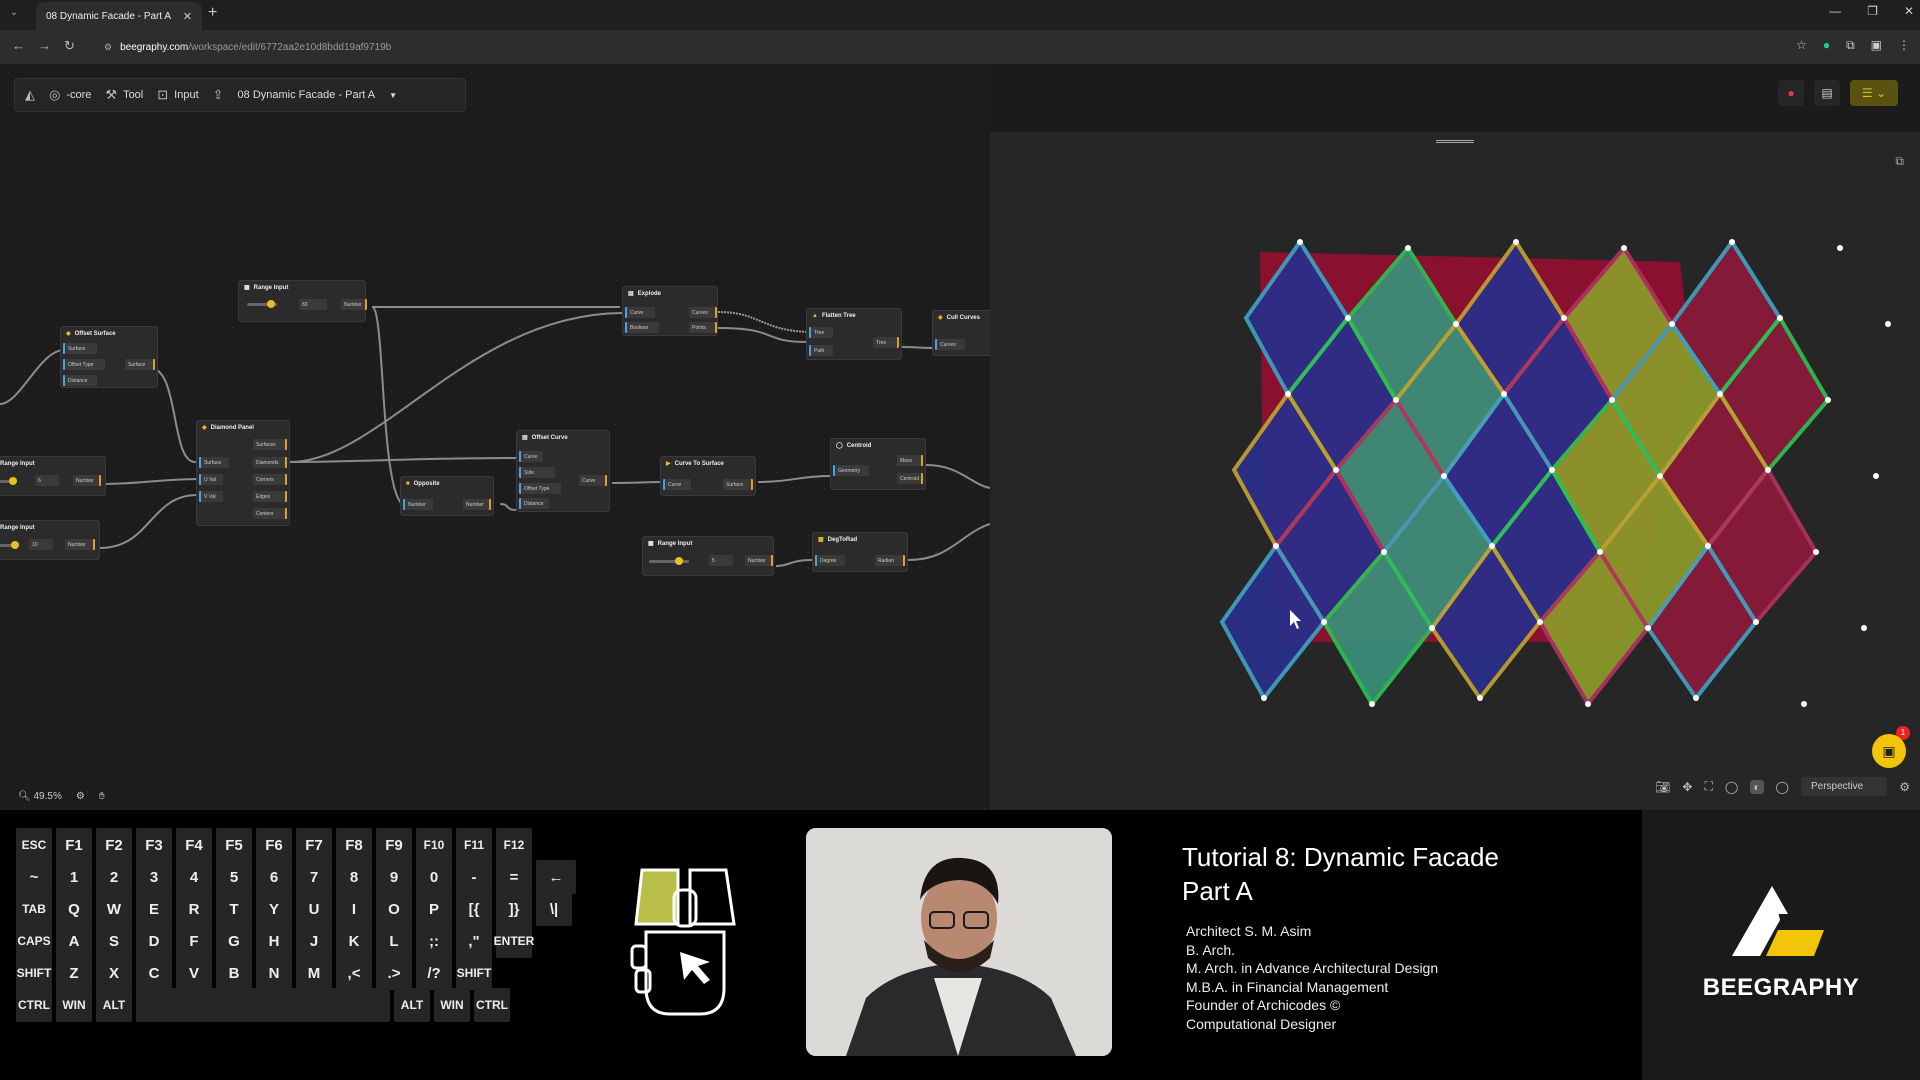 The height and width of the screenshot is (1080, 1920). I want to click on tool-menu: ⚒ Tool, so click(124, 95).